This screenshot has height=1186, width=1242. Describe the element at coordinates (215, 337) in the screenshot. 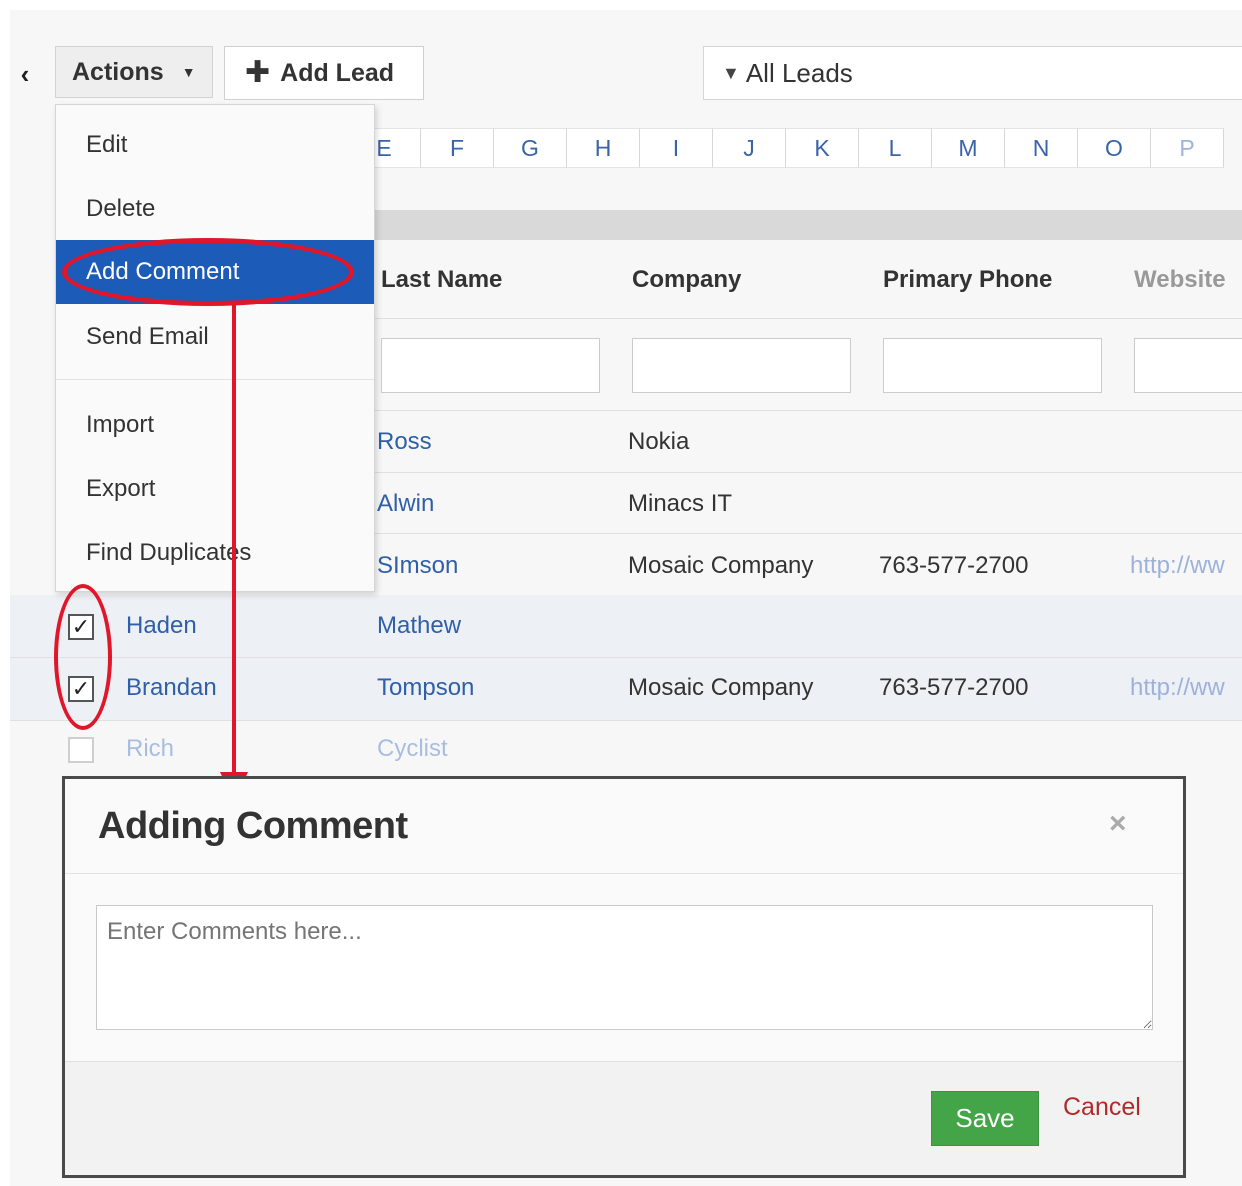

I see `menu-item-send-email: Send Email` at that location.